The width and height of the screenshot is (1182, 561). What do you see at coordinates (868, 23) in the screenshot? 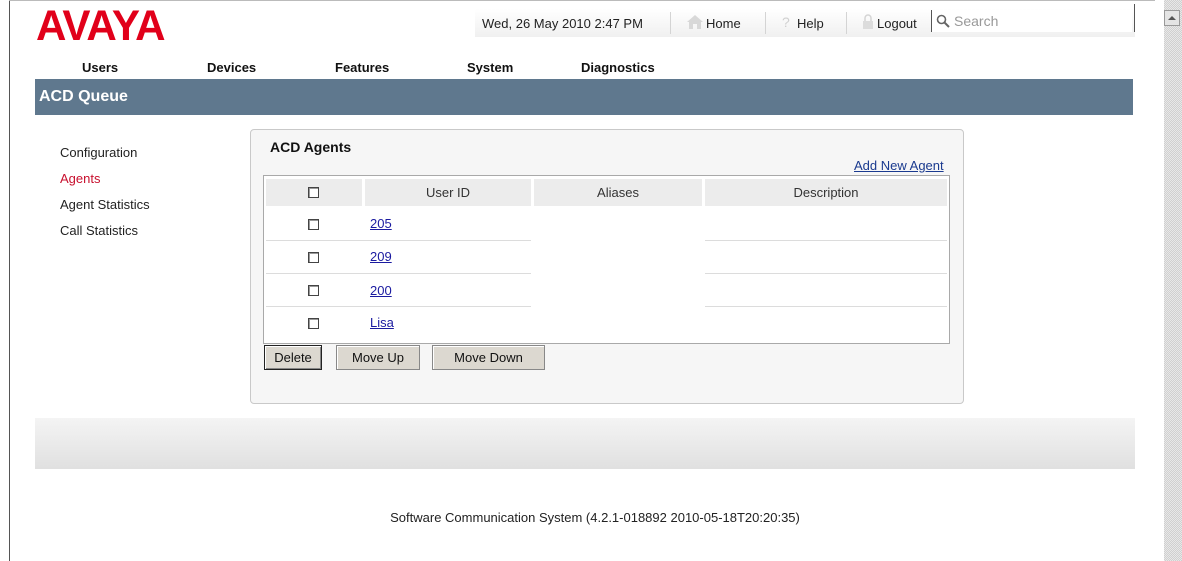
I see `lock-icon` at bounding box center [868, 23].